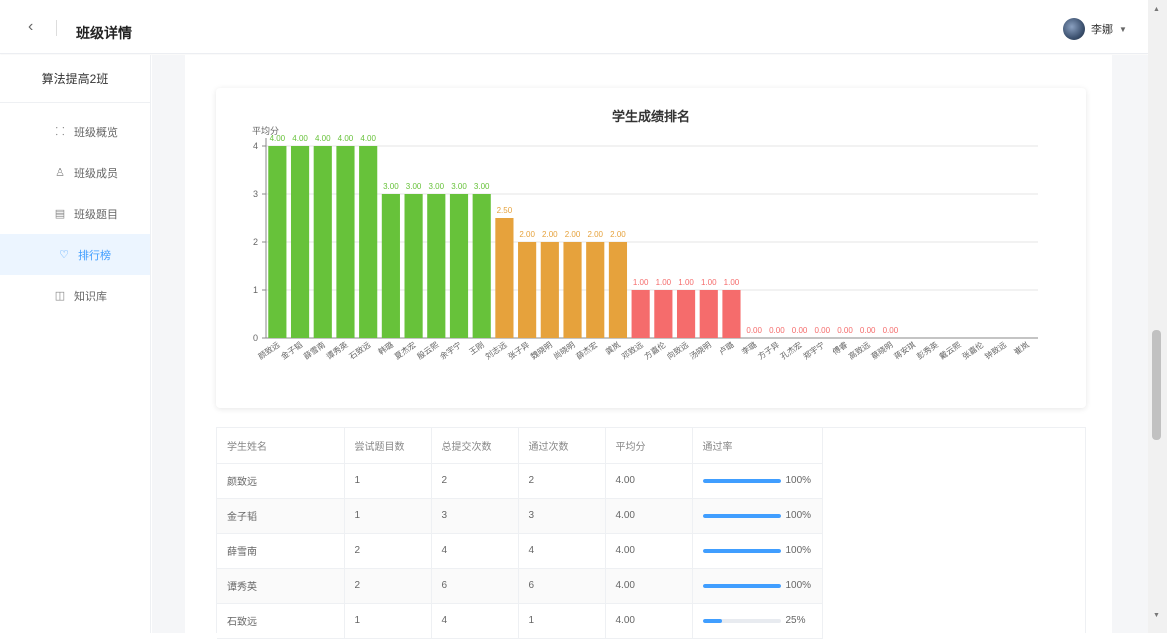 This screenshot has width=1167, height=639. I want to click on sidebar: 算法提高2班 ⸬ 班级概览 ♙ 班级成员 ▤ 班级题目 ♡ 排行榜 ◫ 知识库, so click(75, 344).